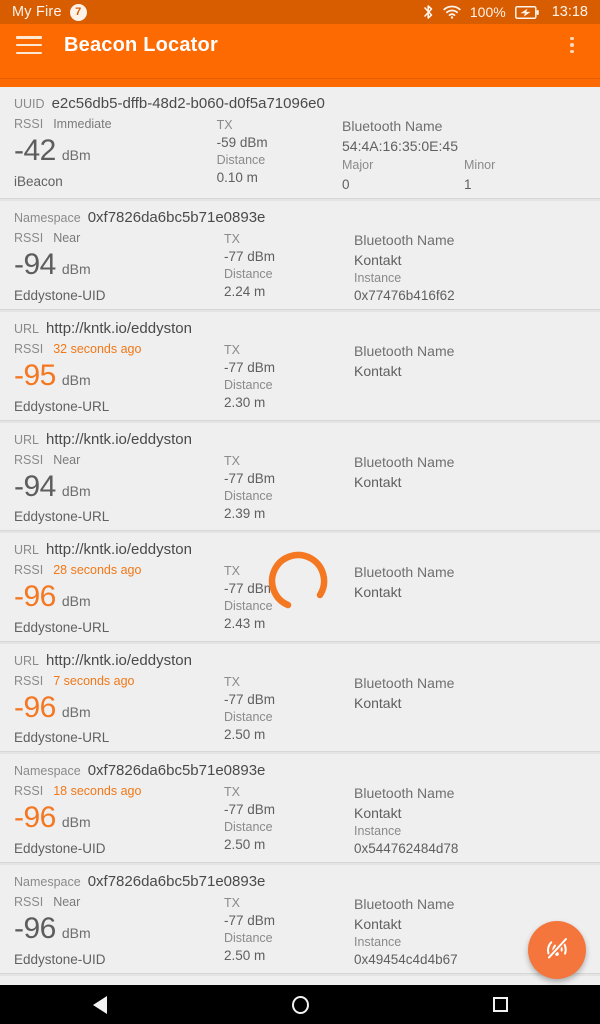 This screenshot has width=600, height=1024. What do you see at coordinates (289, 487) in the screenshot?
I see `tx-column: TX -77 dBm Distance 2.39 m` at bounding box center [289, 487].